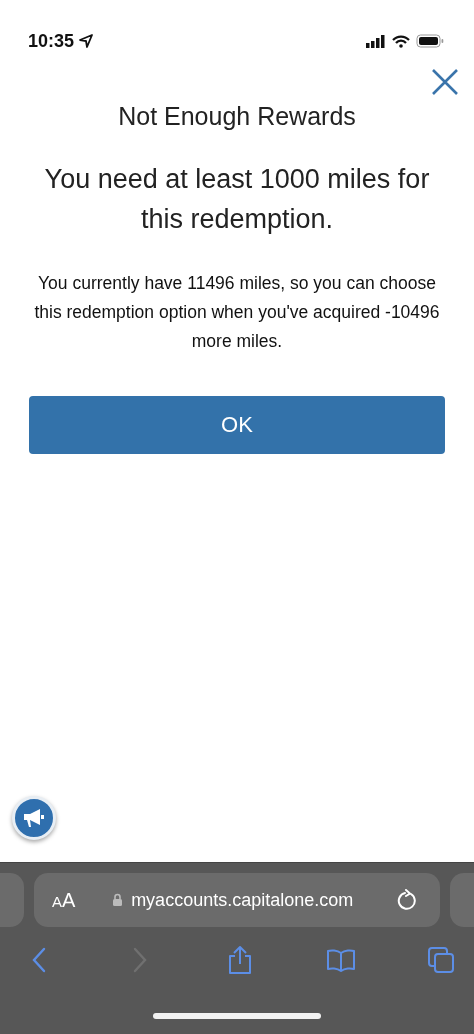 The height and width of the screenshot is (1034, 474). Describe the element at coordinates (237, 425) in the screenshot. I see `ok-button: OK` at that location.